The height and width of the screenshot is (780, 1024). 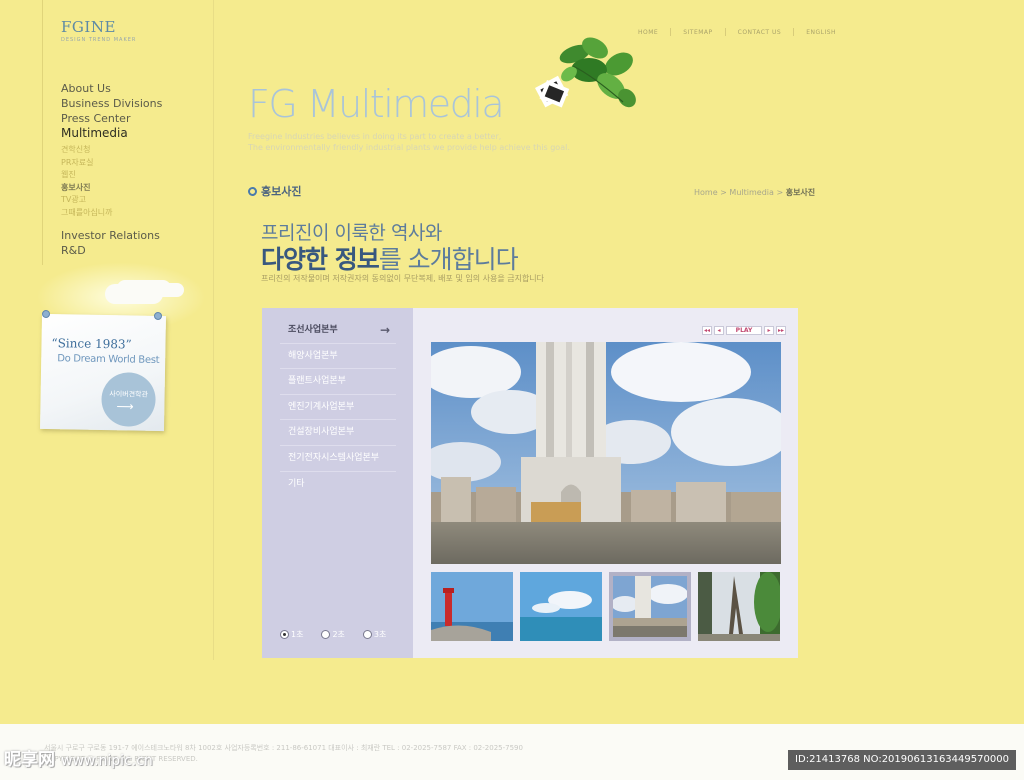 What do you see at coordinates (605, 606) in the screenshot?
I see `thumbnail-strip` at bounding box center [605, 606].